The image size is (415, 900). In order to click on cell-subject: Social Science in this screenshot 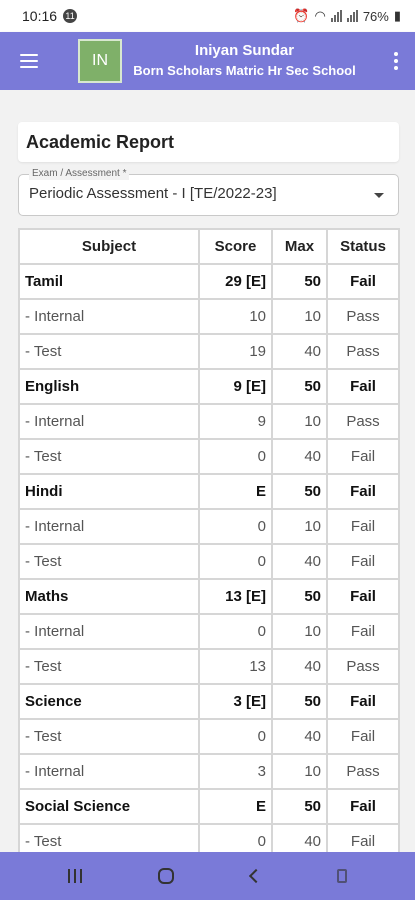, I will do `click(109, 806)`.